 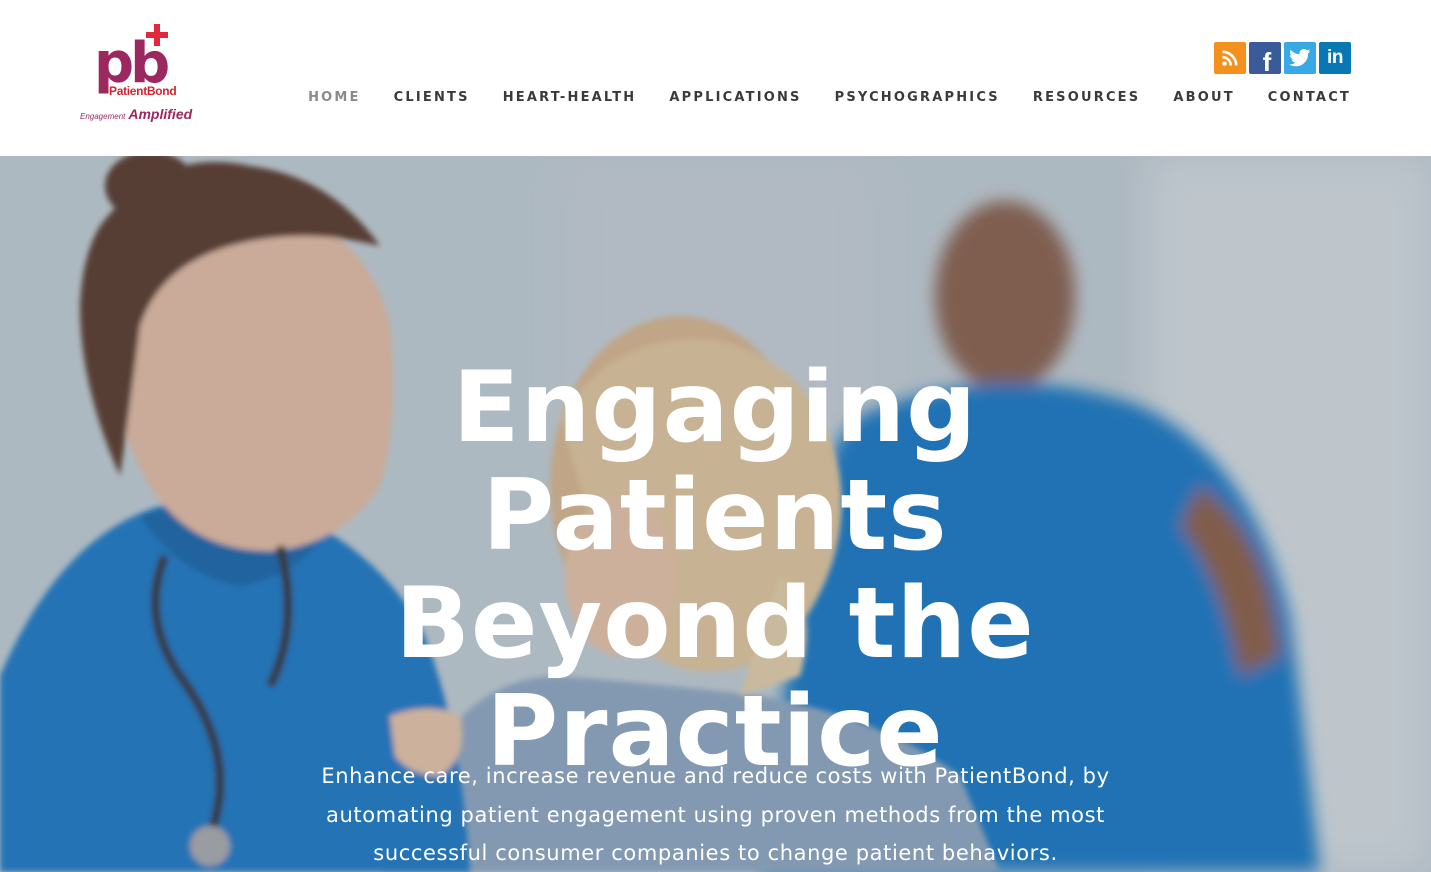 I want to click on linkedin-button: in, so click(x=1335, y=58).